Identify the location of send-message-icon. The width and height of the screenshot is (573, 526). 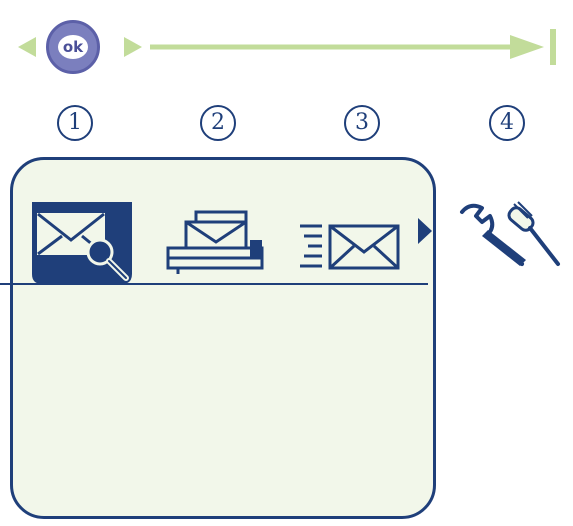
(216, 243).